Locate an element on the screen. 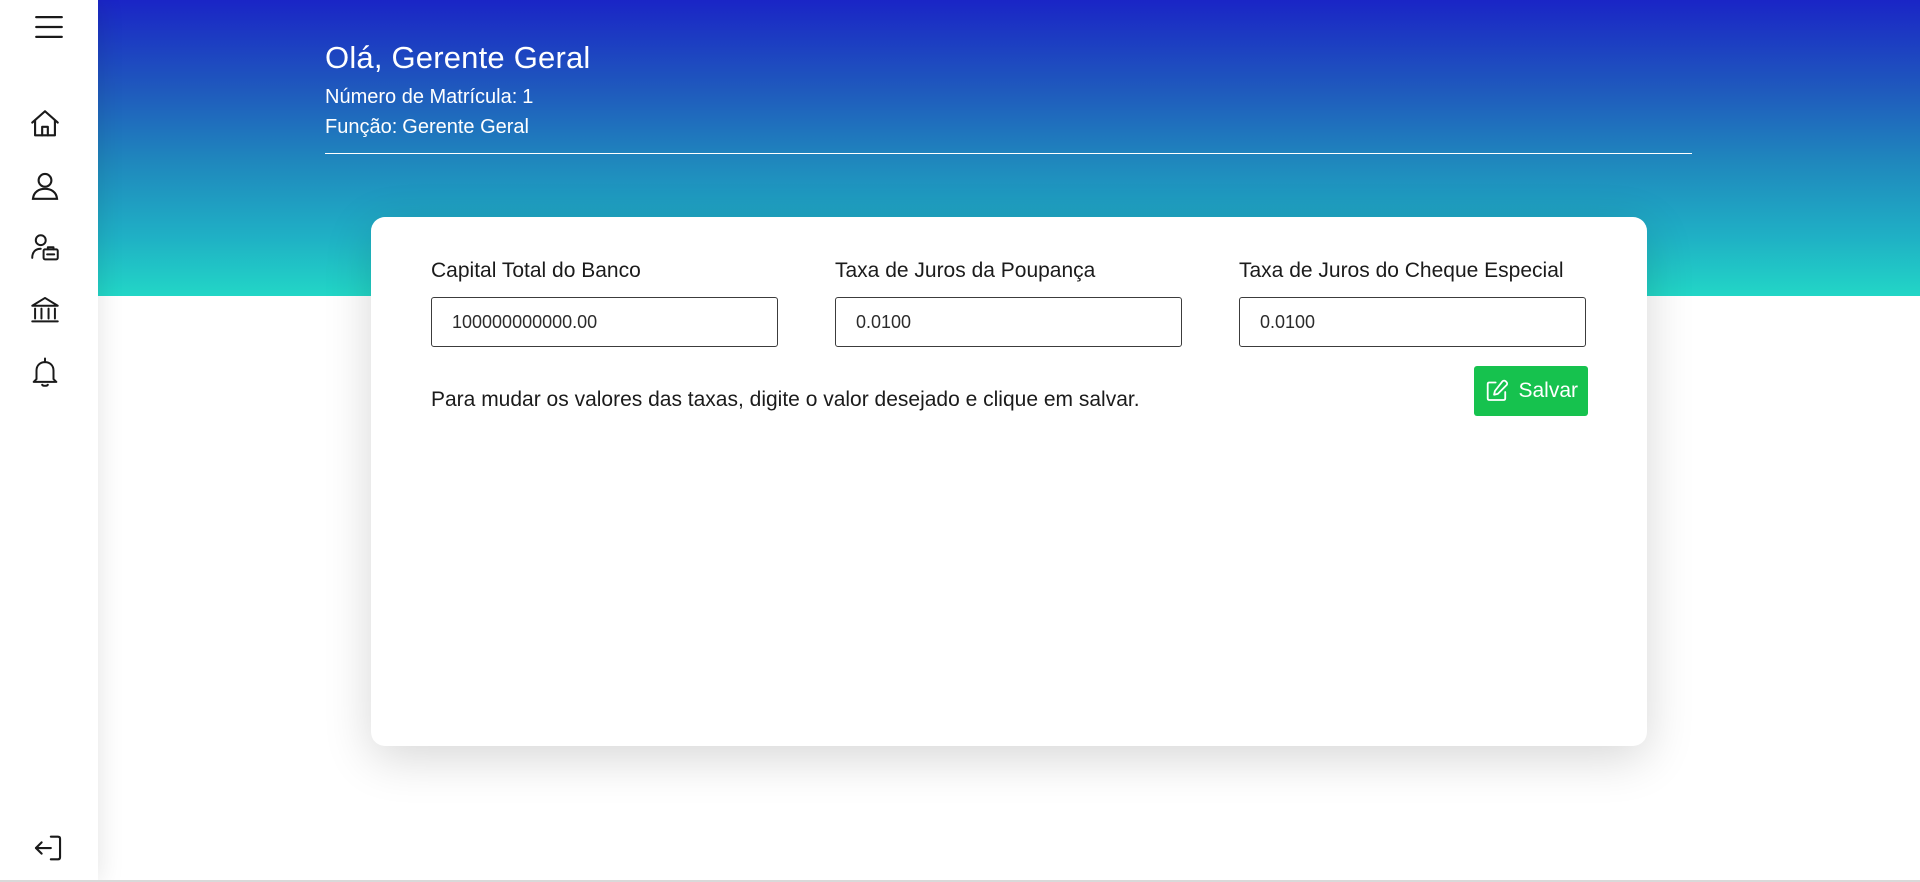 This screenshot has width=1920, height=882. sidebar-item-profile is located at coordinates (45, 186).